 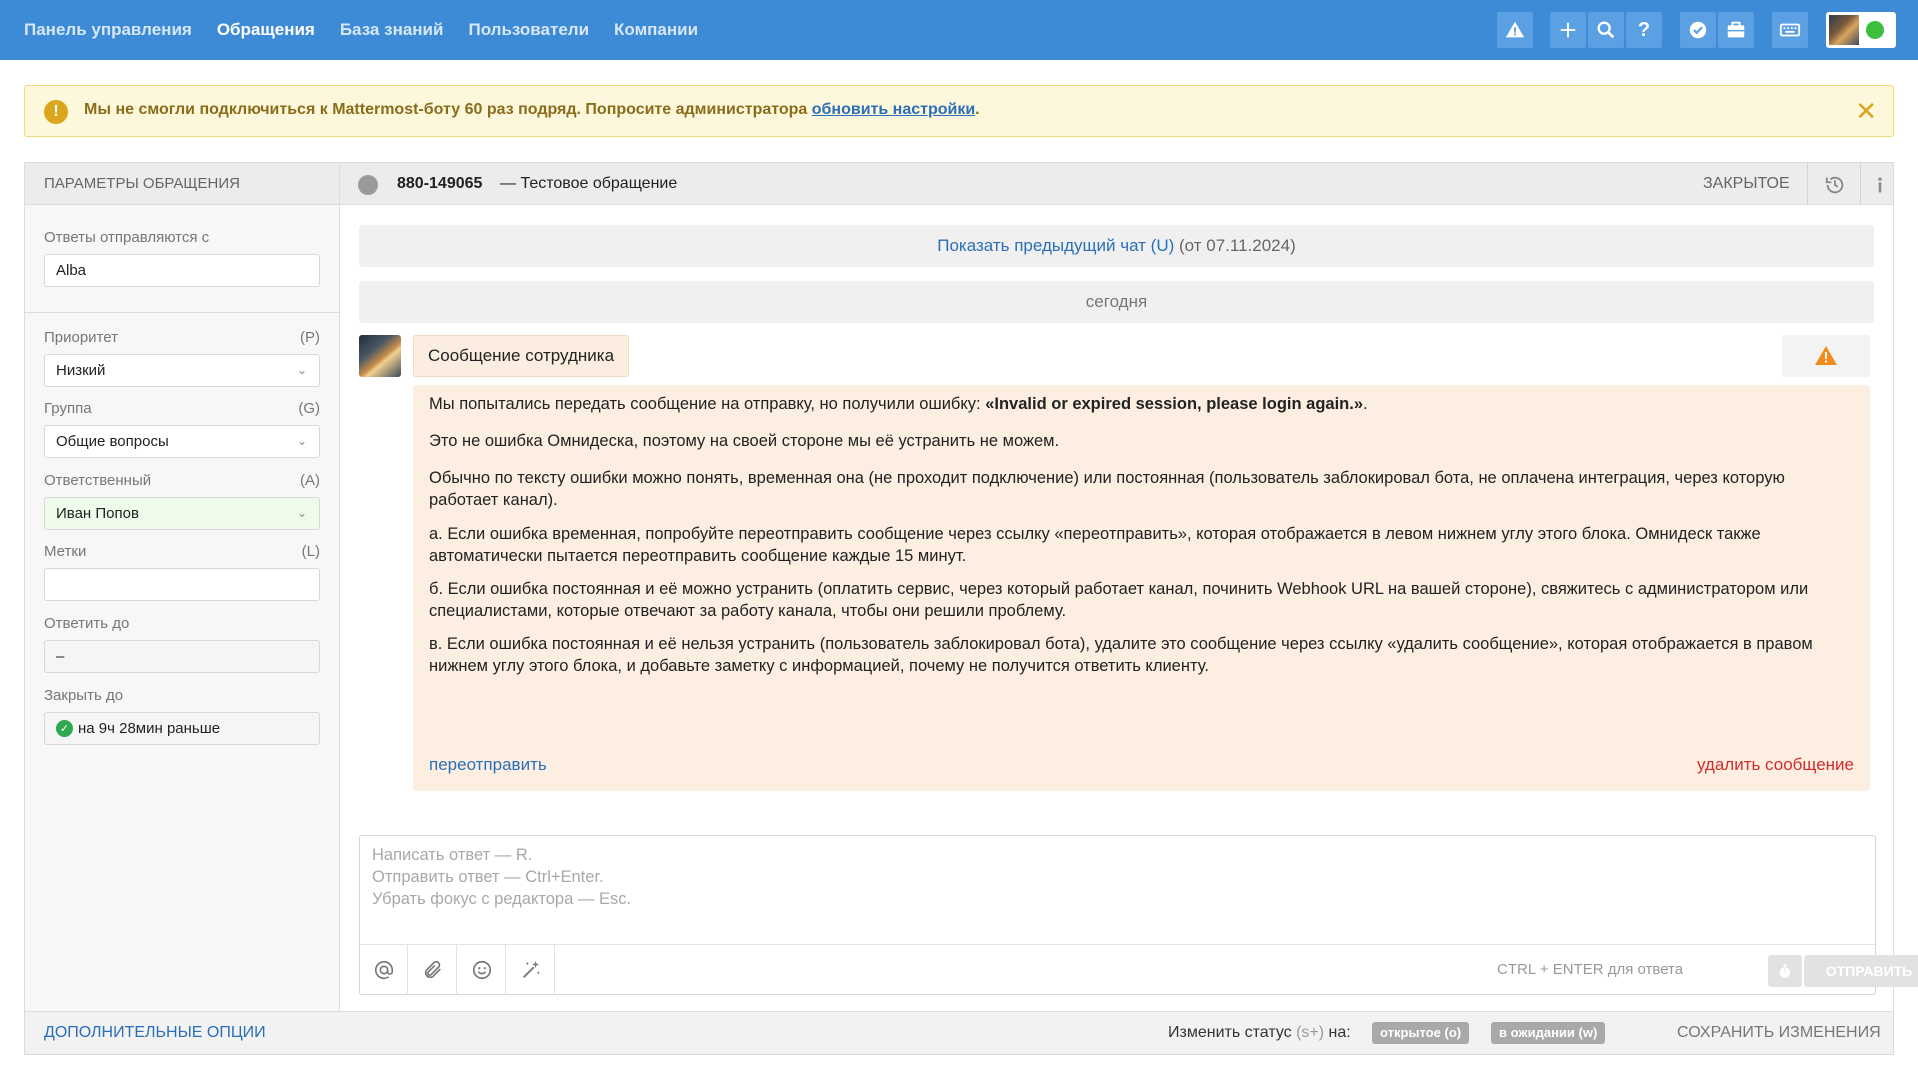 I want to click on priority-label: Приоритет, so click(x=81, y=337).